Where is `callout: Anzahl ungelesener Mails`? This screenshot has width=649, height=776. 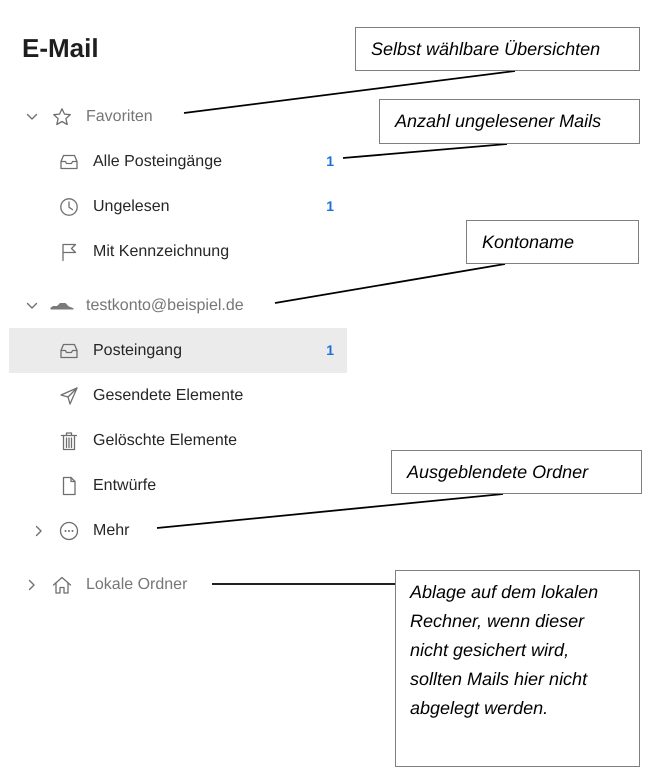
callout: Anzahl ungelesener Mails is located at coordinates (509, 121).